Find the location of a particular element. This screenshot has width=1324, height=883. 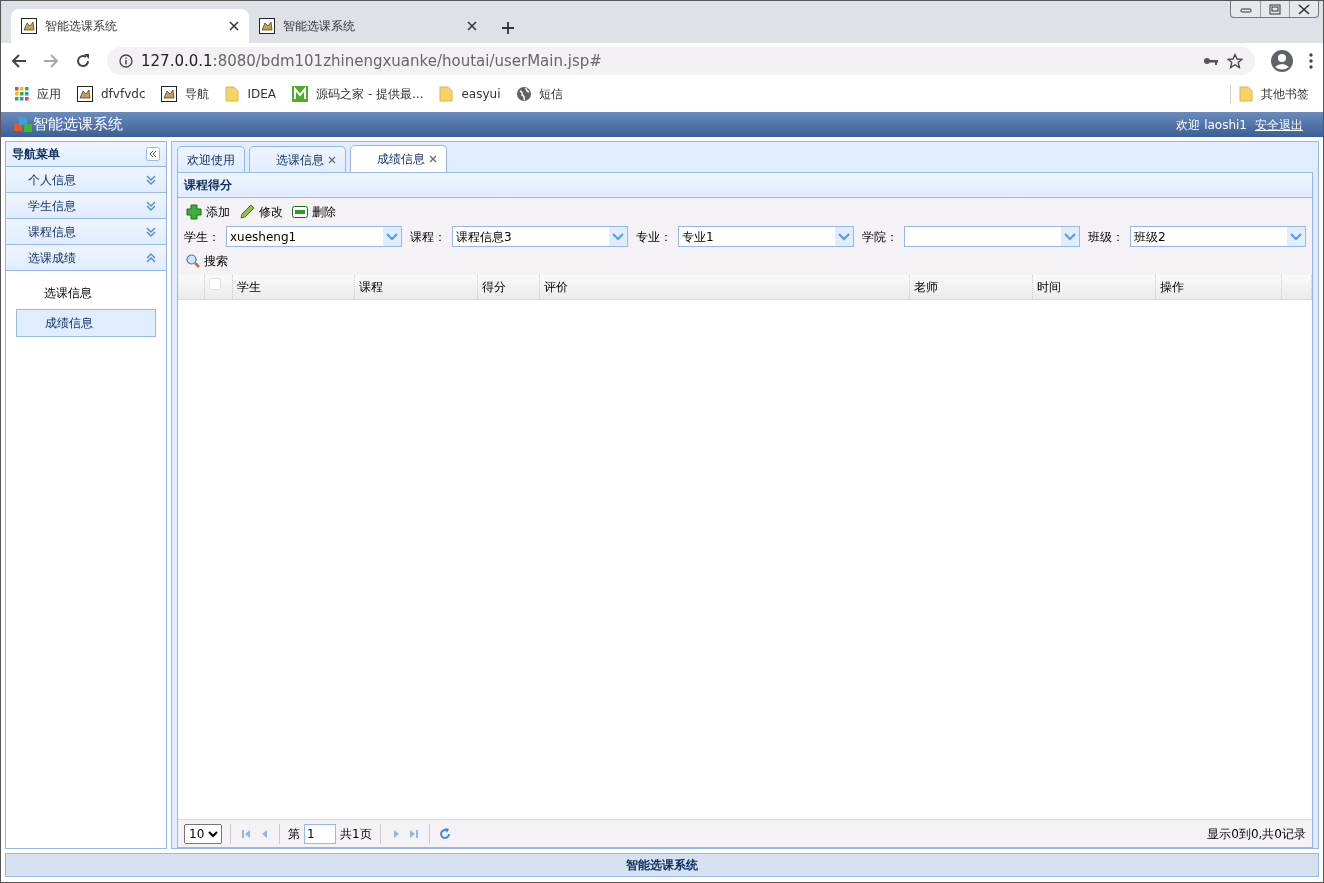

dropdown-field: 专业1 is located at coordinates (766, 236).